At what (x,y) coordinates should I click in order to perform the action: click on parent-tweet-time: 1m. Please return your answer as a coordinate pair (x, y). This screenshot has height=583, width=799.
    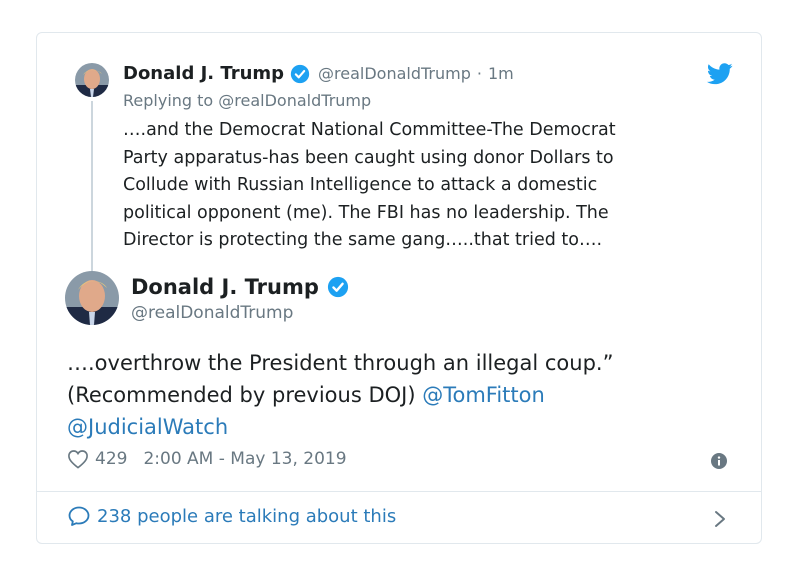
    Looking at the image, I should click on (501, 73).